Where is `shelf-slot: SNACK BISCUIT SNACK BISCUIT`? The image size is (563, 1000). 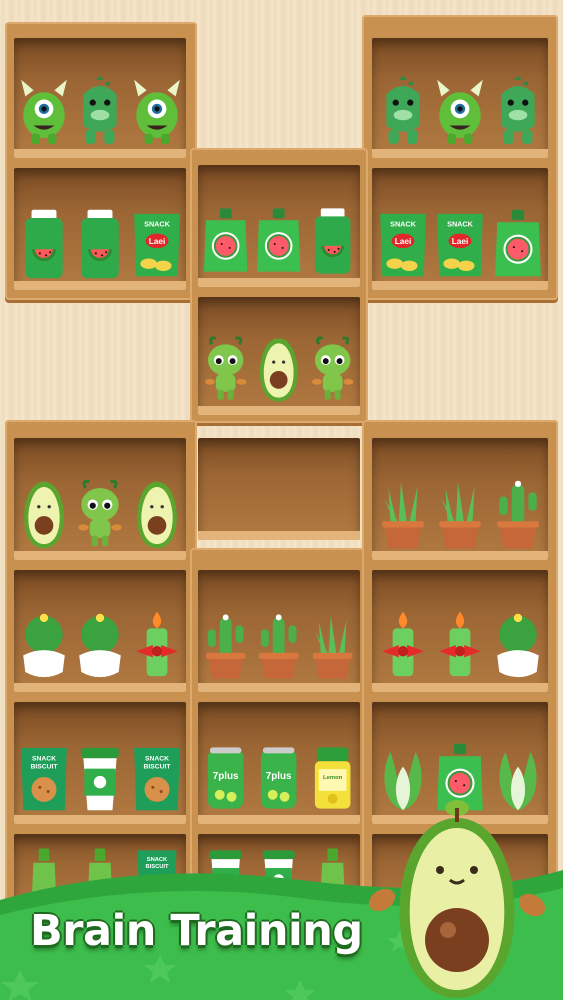 shelf-slot: SNACK BISCUIT SNACK BISCUIT is located at coordinates (100, 763).